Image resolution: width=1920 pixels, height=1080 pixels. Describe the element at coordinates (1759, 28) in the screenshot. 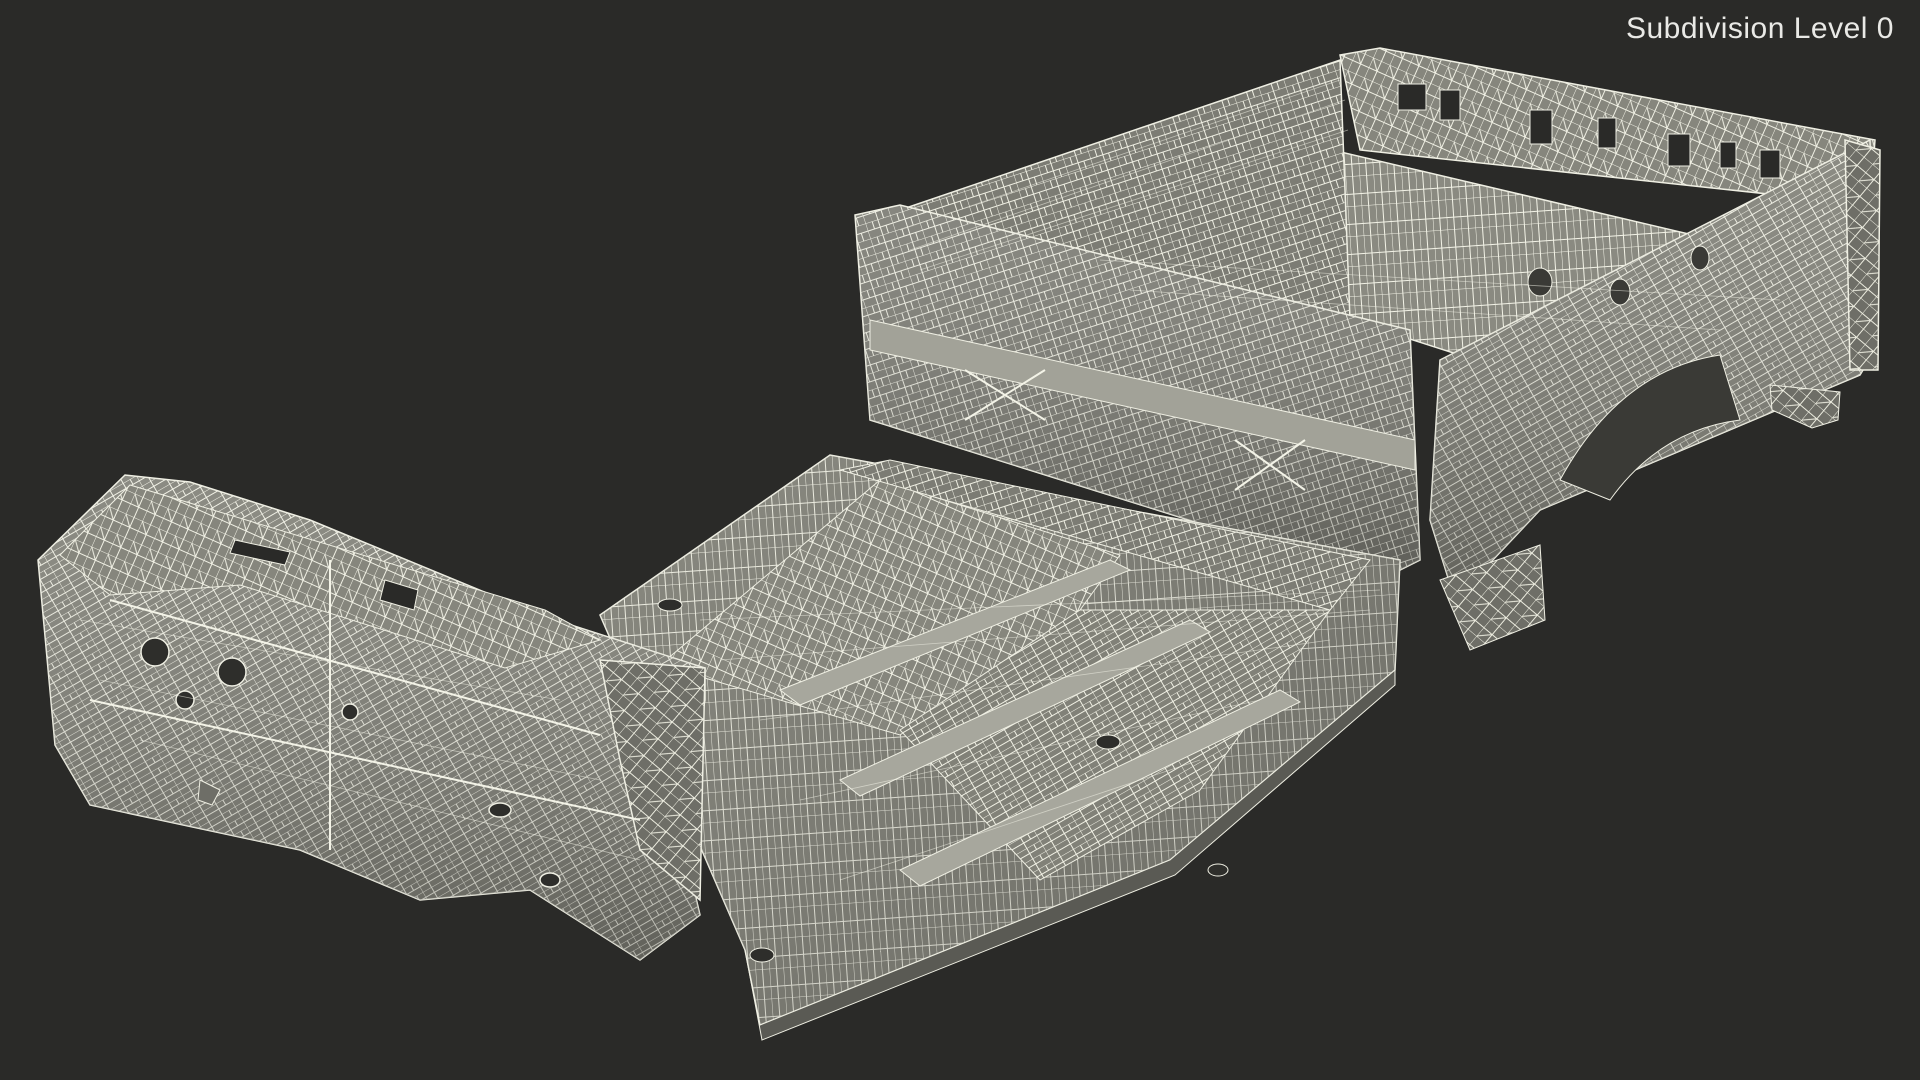

I see `subdivision-level-label: Subdivision Level 0` at that location.